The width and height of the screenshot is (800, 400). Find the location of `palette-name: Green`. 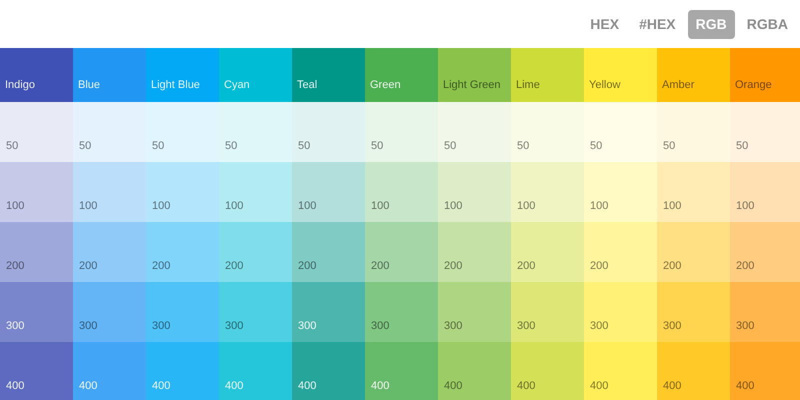

palette-name: Green is located at coordinates (385, 85).